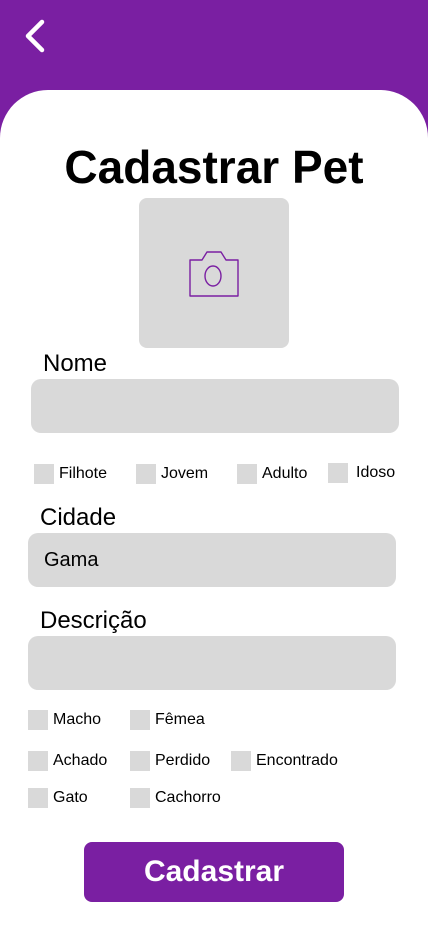 This screenshot has width=428, height=926. I want to click on city-input, so click(212, 560).